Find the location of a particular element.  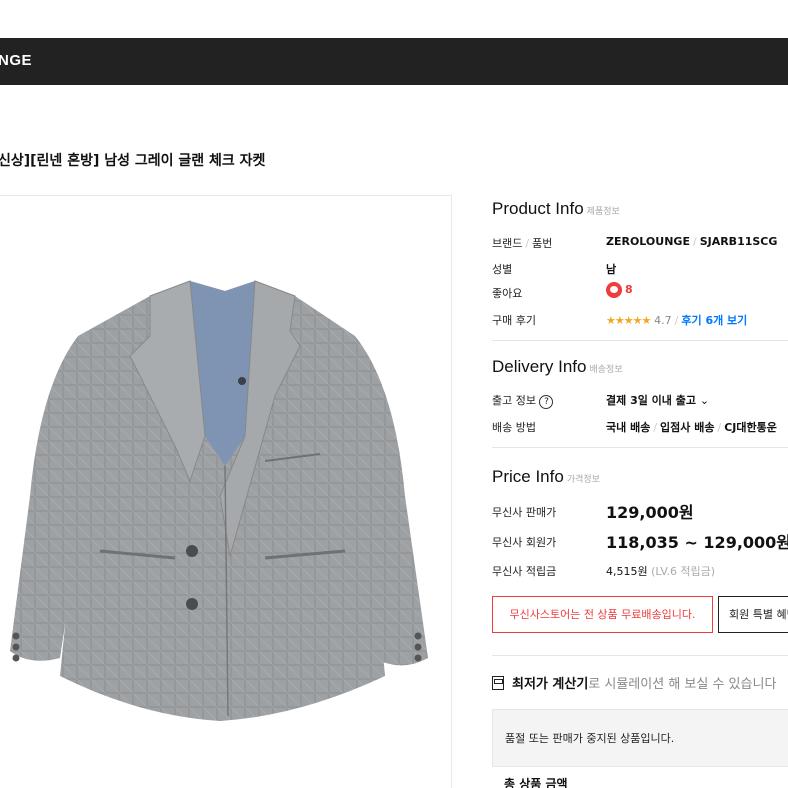

likes-value: 8 is located at coordinates (619, 290).